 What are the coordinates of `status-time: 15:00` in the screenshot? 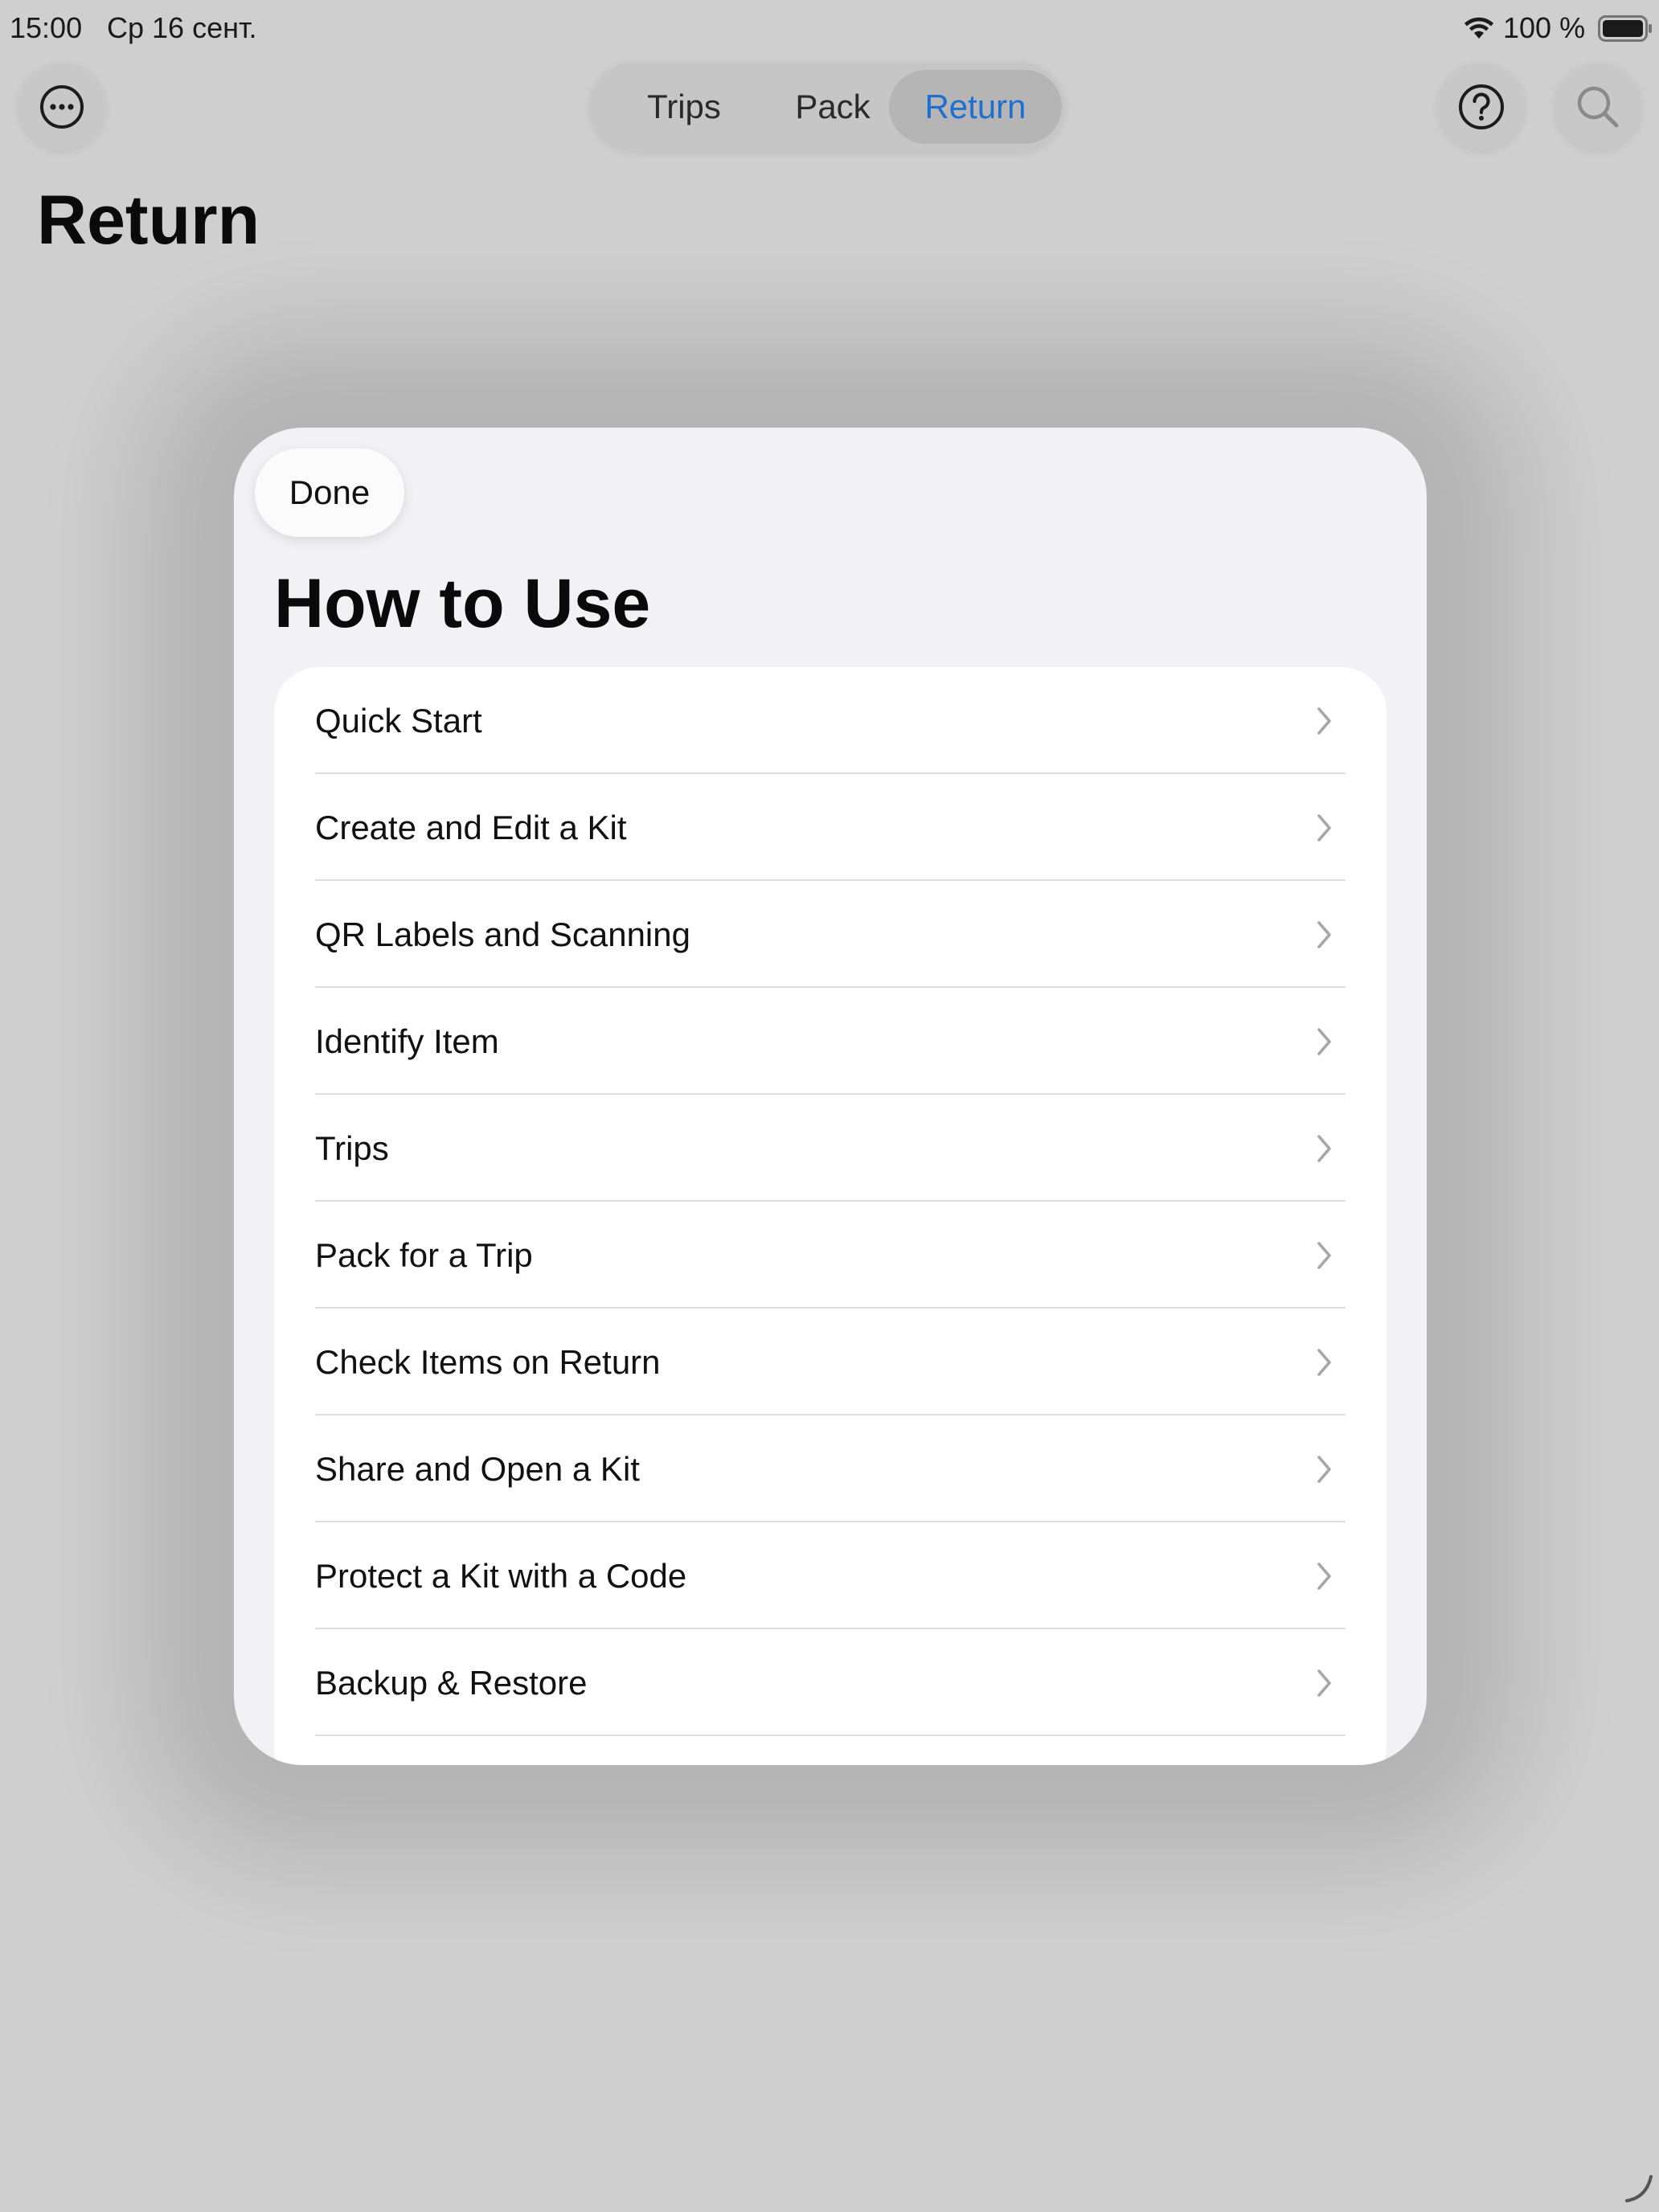 It's located at (46, 27).